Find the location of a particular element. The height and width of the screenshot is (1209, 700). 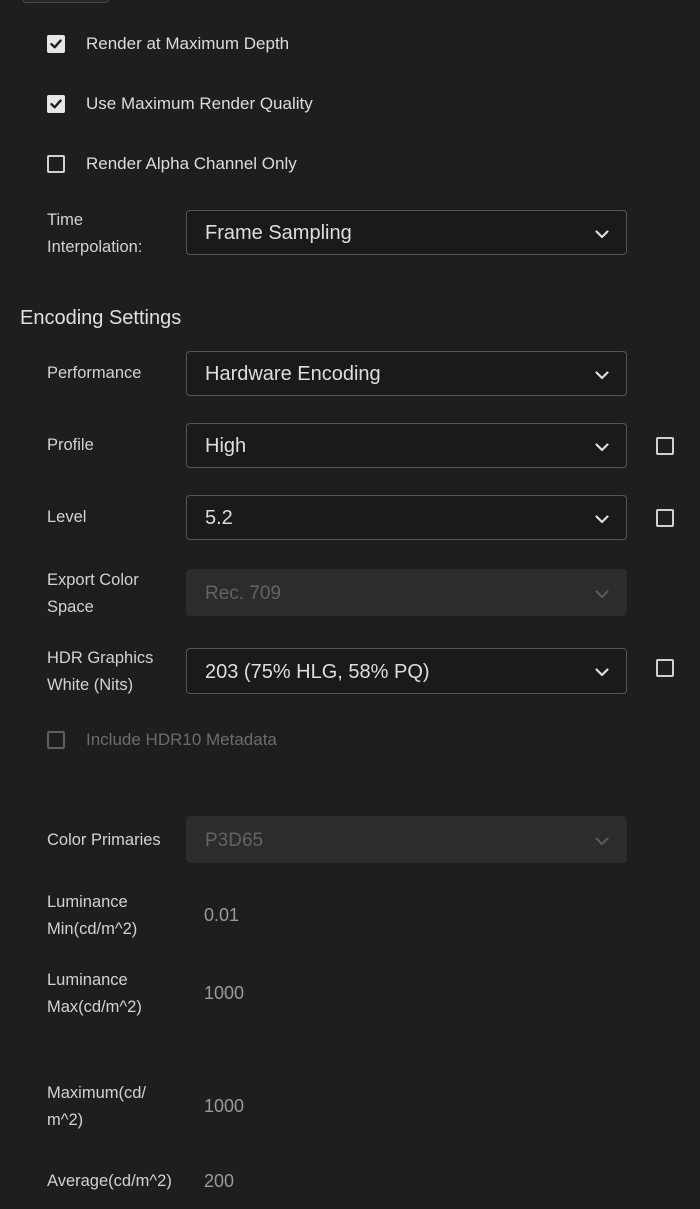

average-label: Average(cd/m^2) is located at coordinates (109, 1181).